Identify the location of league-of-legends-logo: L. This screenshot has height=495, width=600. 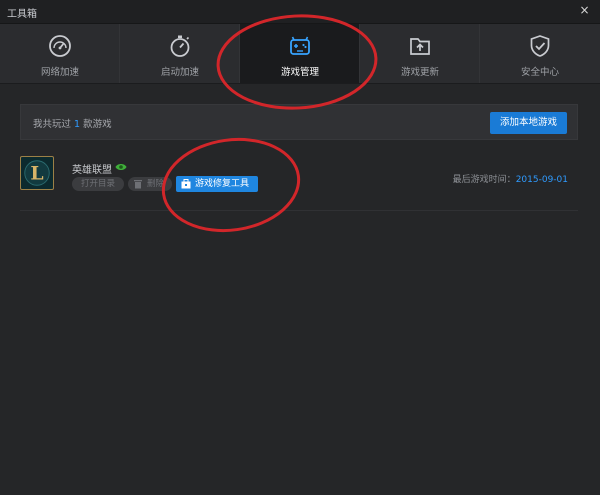
(37, 173).